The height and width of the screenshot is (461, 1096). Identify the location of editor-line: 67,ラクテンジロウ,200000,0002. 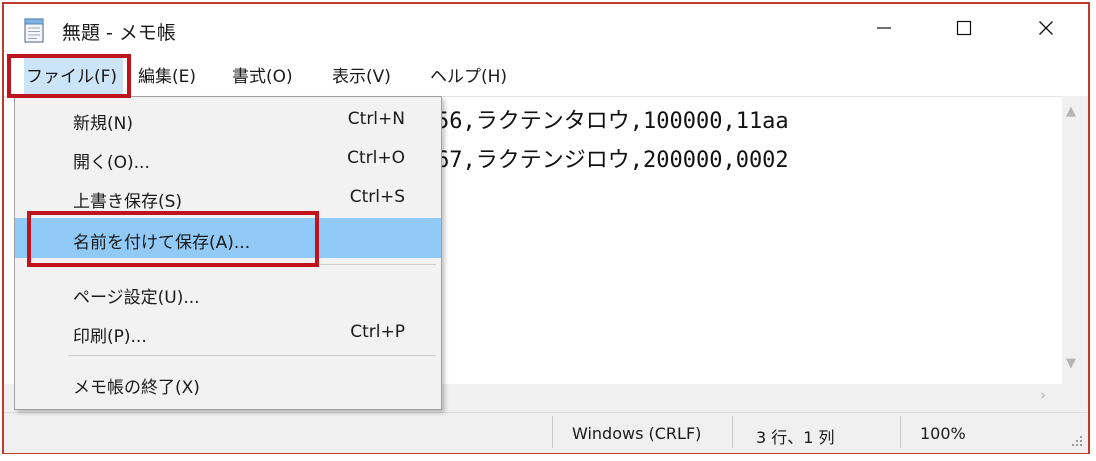
(612, 160).